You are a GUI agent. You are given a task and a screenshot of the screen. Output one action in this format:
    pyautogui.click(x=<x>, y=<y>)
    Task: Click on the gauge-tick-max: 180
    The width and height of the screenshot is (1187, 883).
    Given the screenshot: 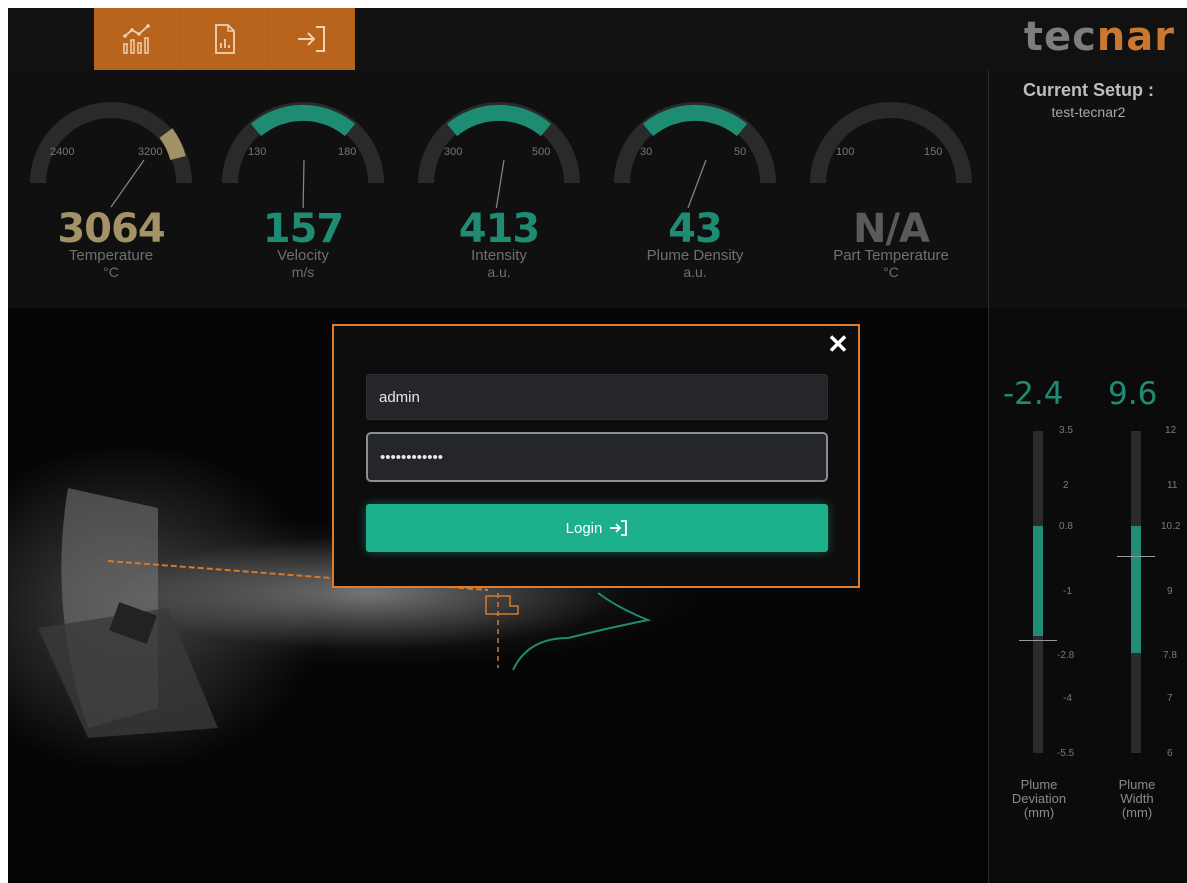 What is the action you would take?
    pyautogui.click(x=347, y=152)
    